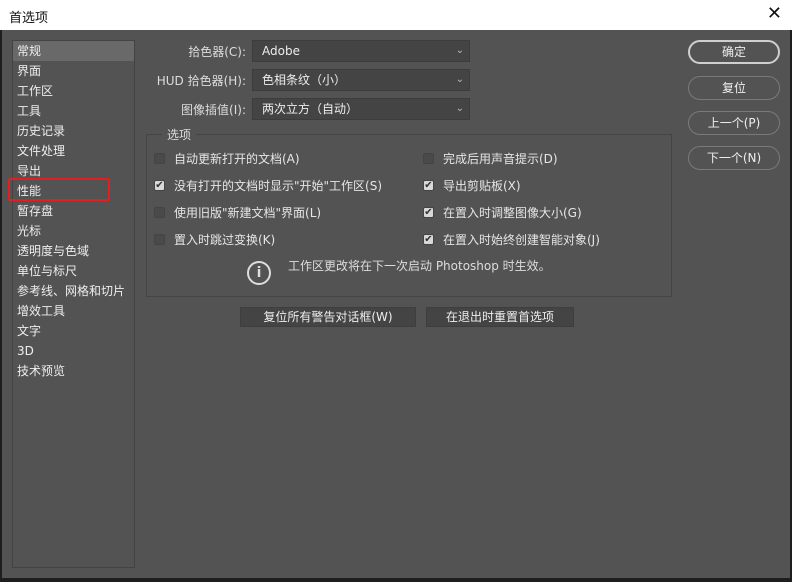  What do you see at coordinates (248, 213) in the screenshot?
I see `option-label: 使用旧版"新建文档"界面(L)` at bounding box center [248, 213].